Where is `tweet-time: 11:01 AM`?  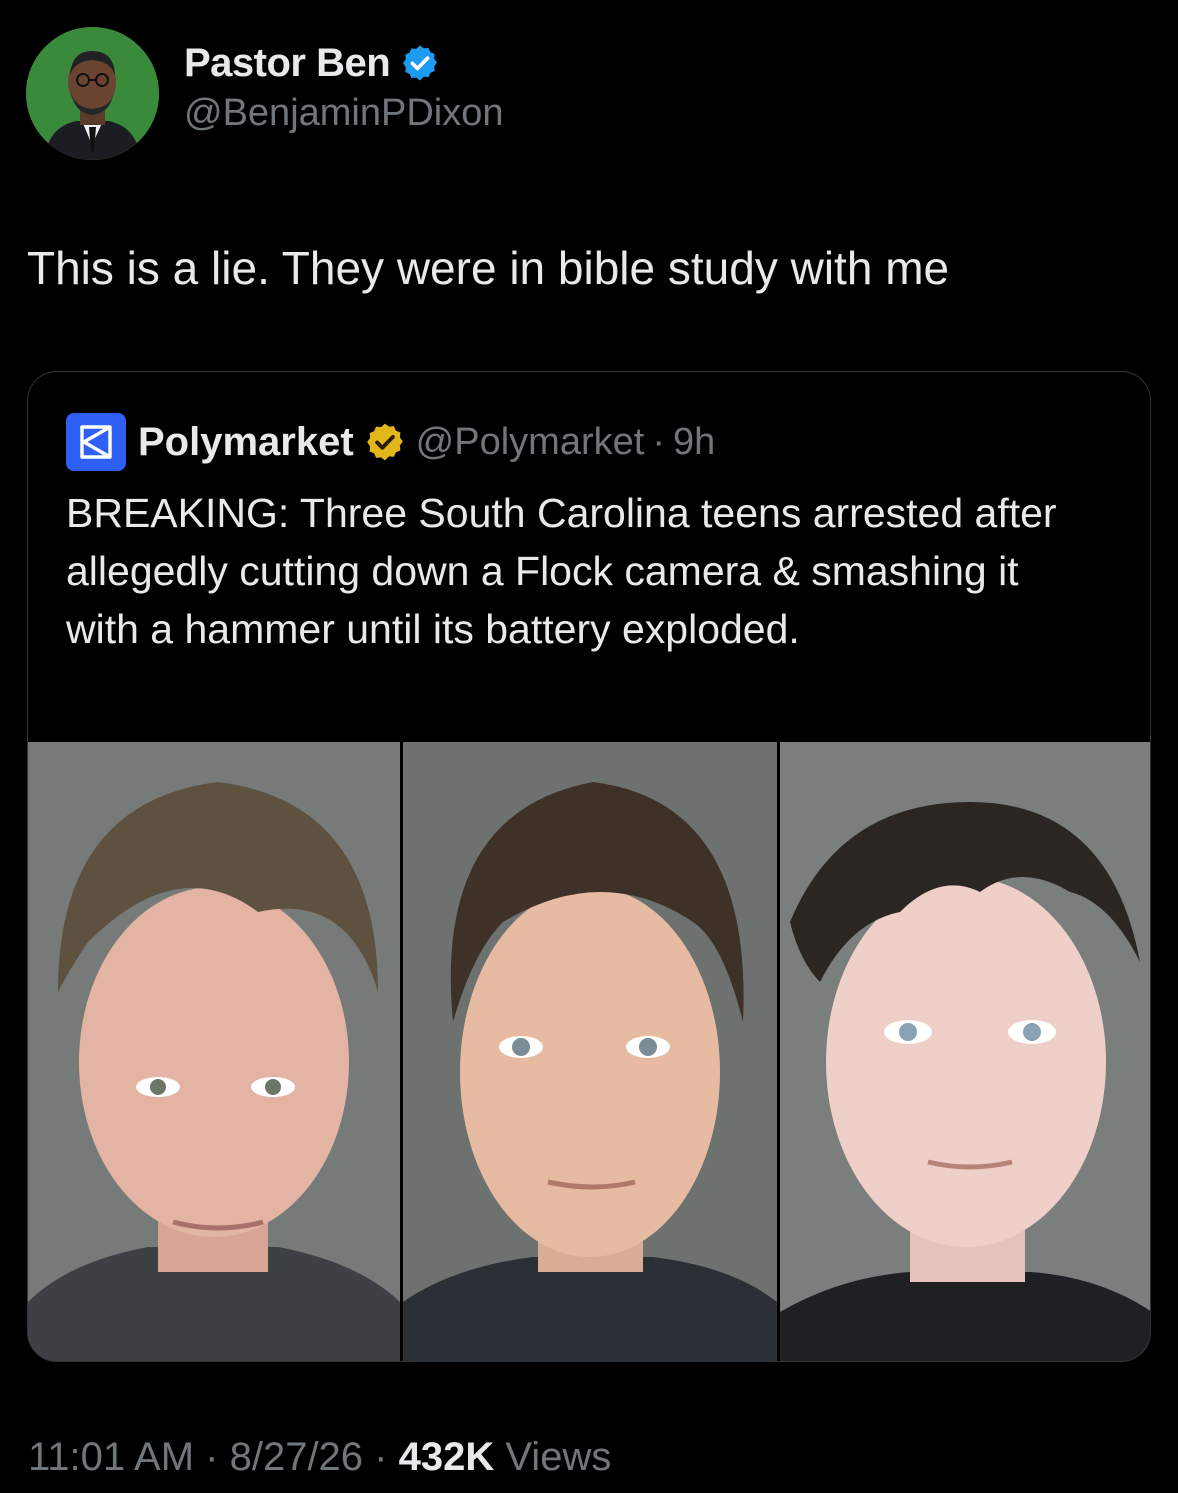 tweet-time: 11:01 AM is located at coordinates (111, 1457).